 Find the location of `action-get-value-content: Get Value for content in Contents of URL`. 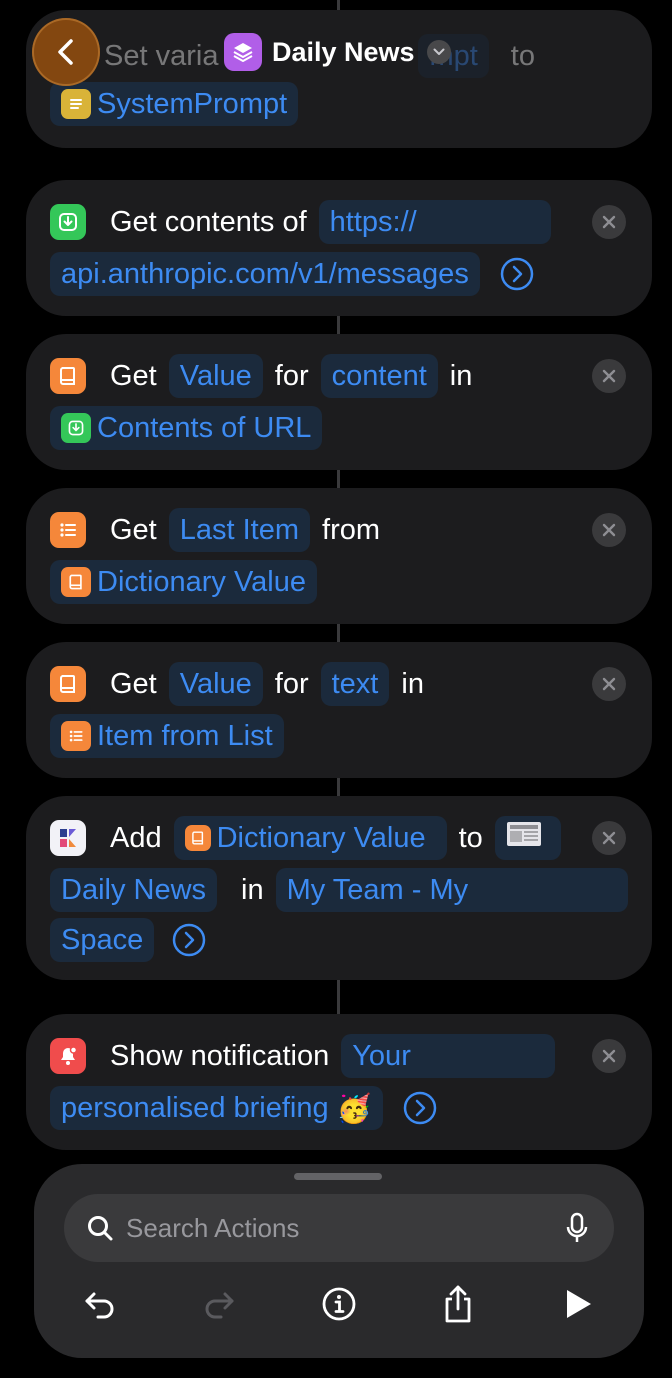

action-get-value-content: Get Value for content in Contents of URL is located at coordinates (339, 402).